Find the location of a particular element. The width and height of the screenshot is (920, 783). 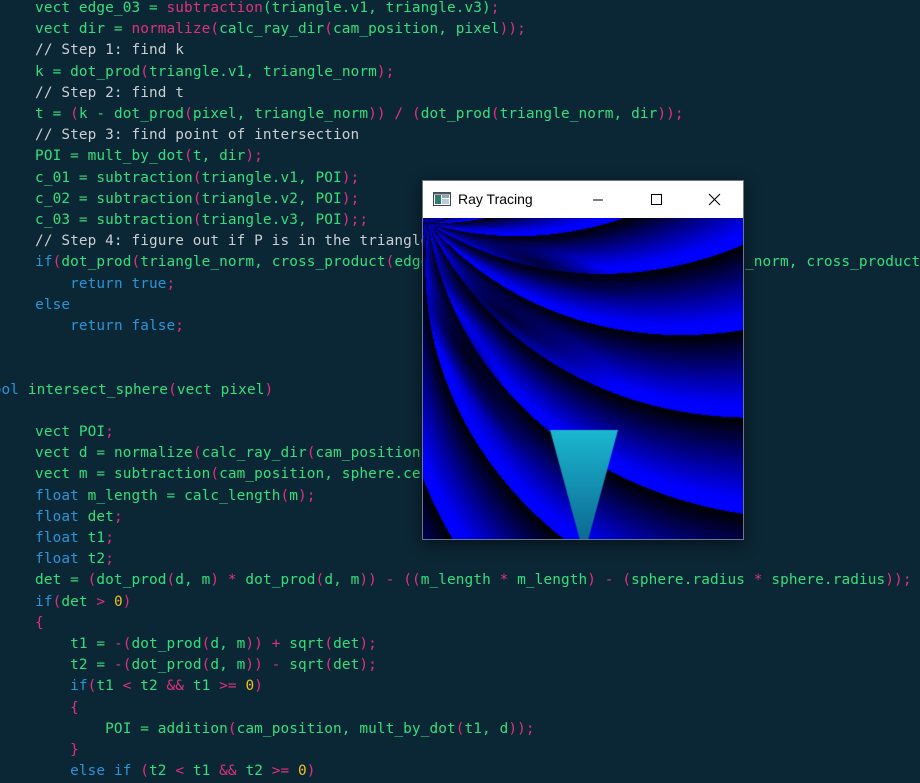

code-line: float m_length = calc_length(m); is located at coordinates (158, 496).